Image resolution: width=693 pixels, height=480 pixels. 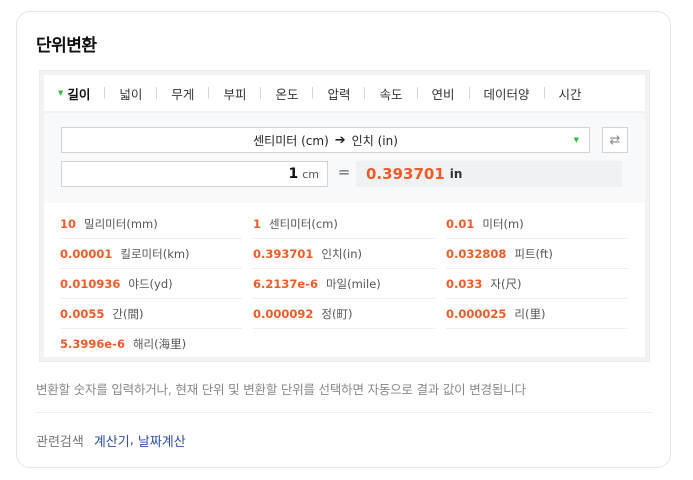 I want to click on arrow-right-icon: ➔, so click(x=340, y=140).